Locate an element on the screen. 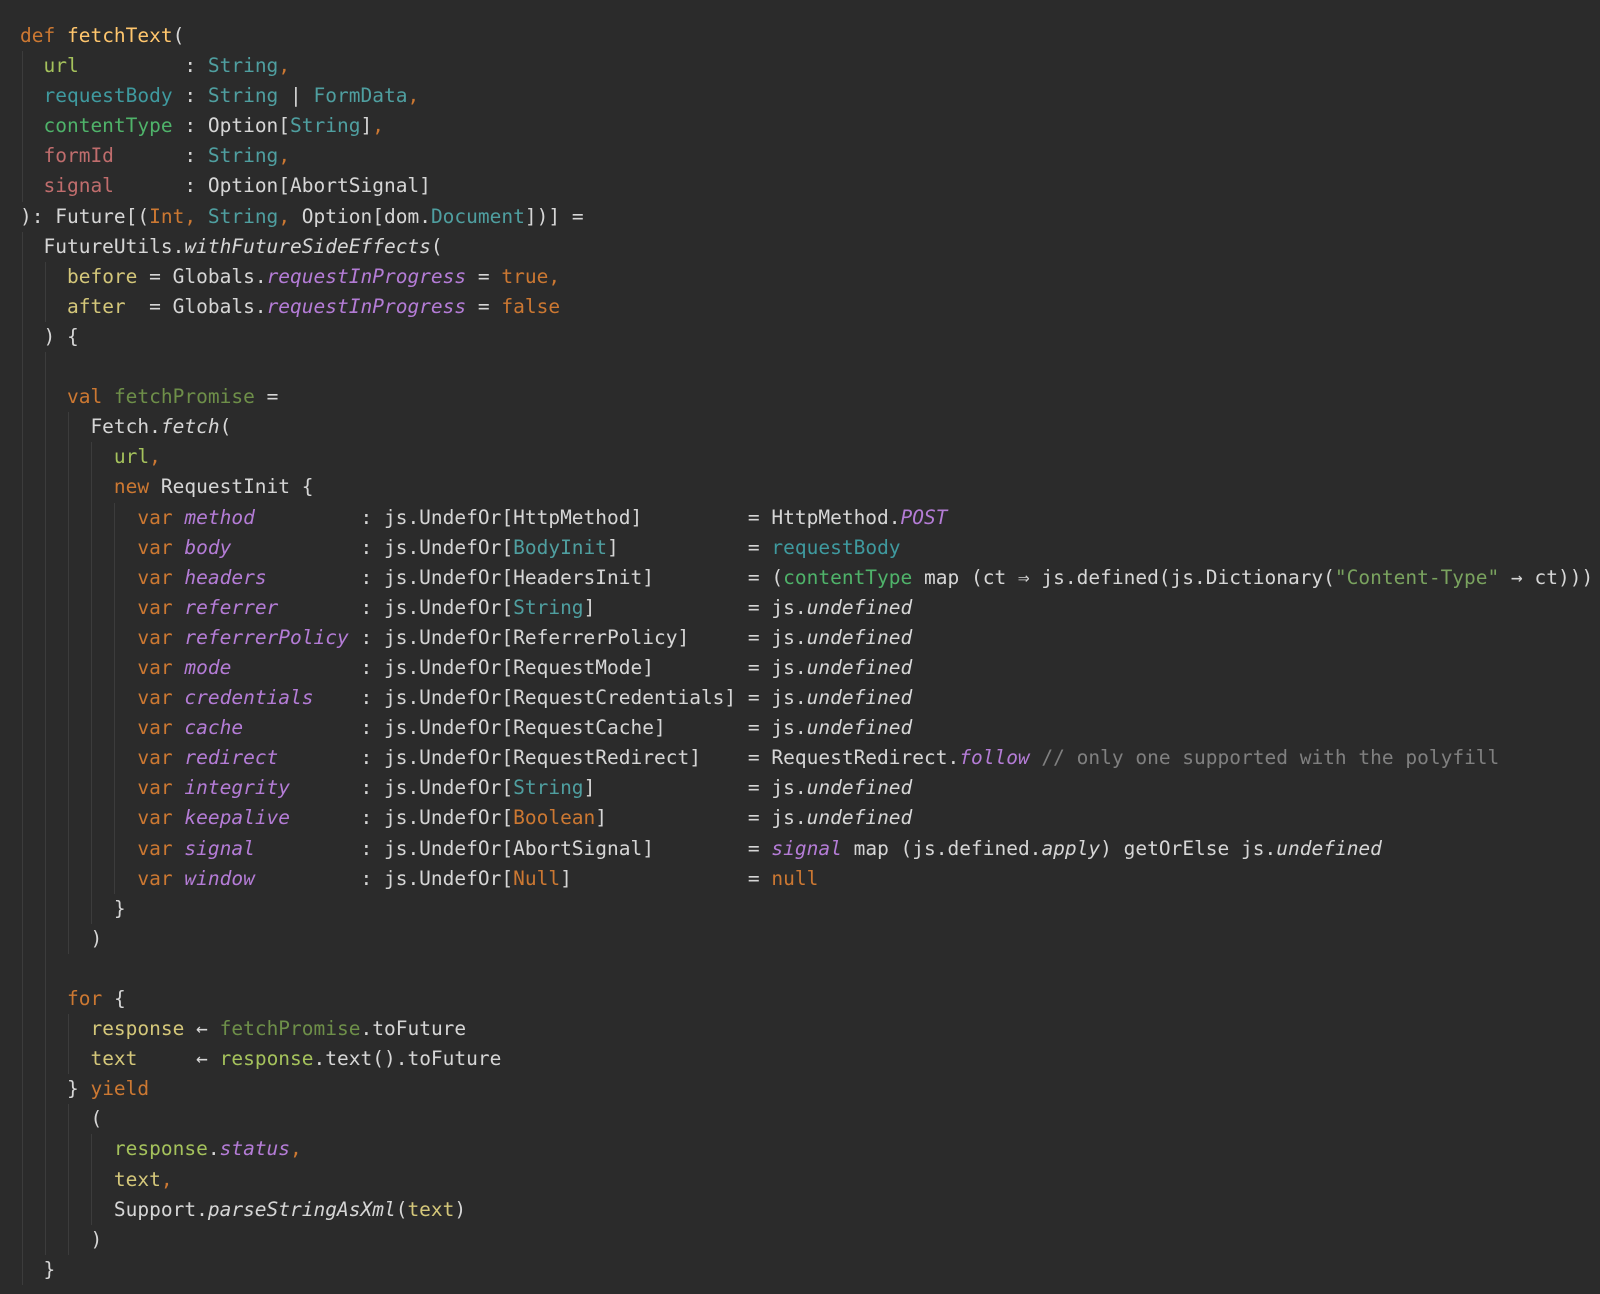 Image resolution: width=1600 pixels, height=1294 pixels. code-line: var window : js.UndefOr[Null] = null is located at coordinates (810, 878).